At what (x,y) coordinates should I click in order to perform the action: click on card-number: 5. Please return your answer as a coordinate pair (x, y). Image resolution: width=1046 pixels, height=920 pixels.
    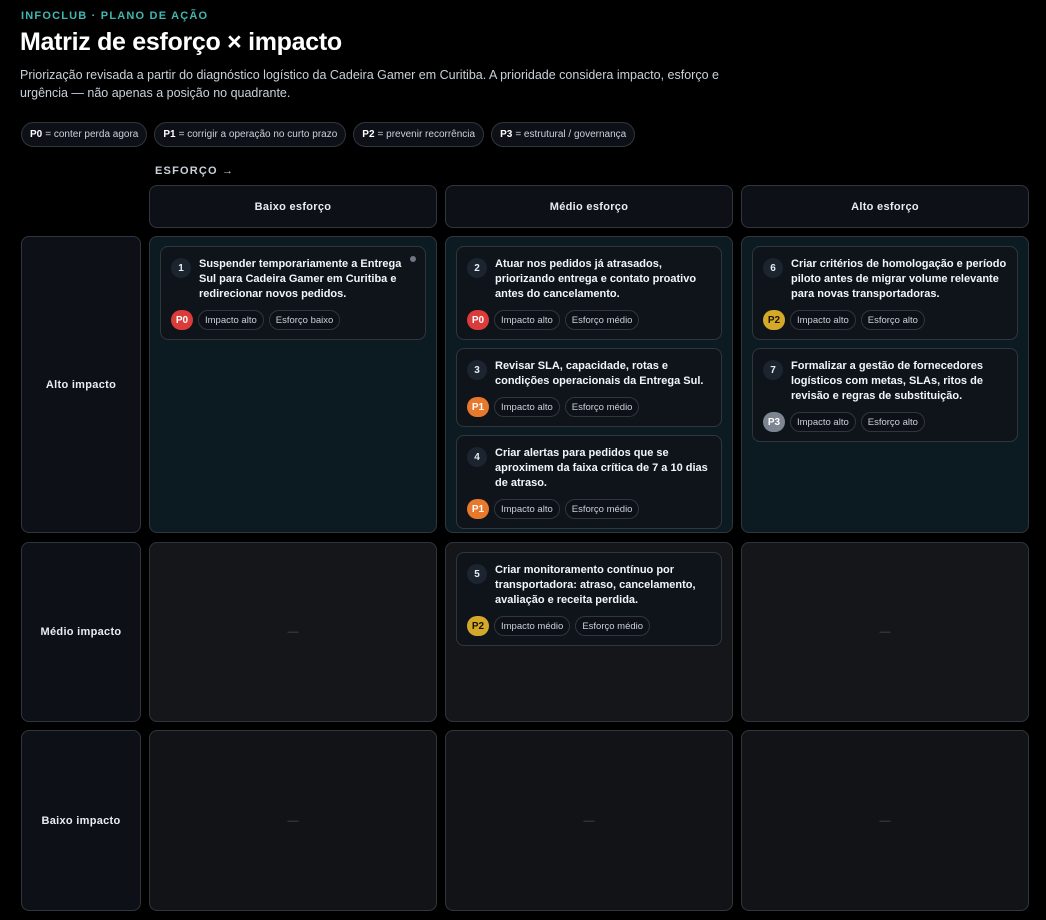
    Looking at the image, I should click on (477, 574).